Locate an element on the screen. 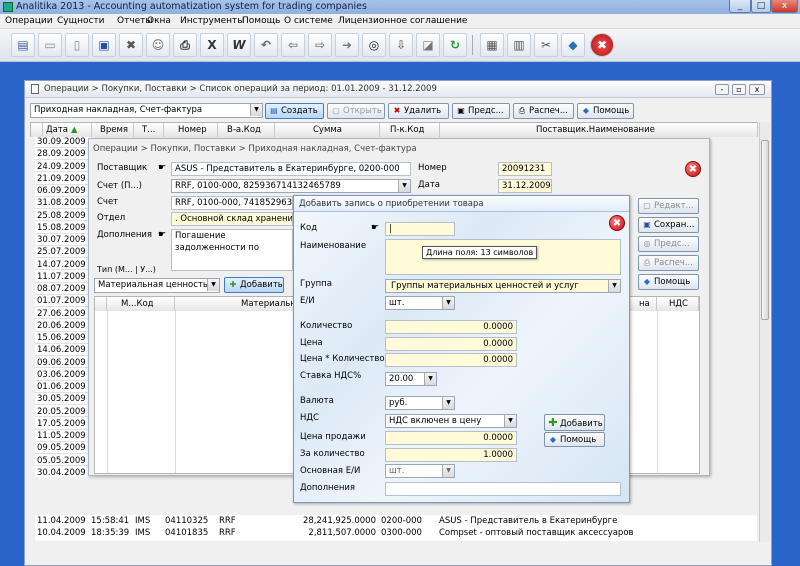 The height and width of the screenshot is (566, 800). close-child-button: x is located at coordinates (757, 89).